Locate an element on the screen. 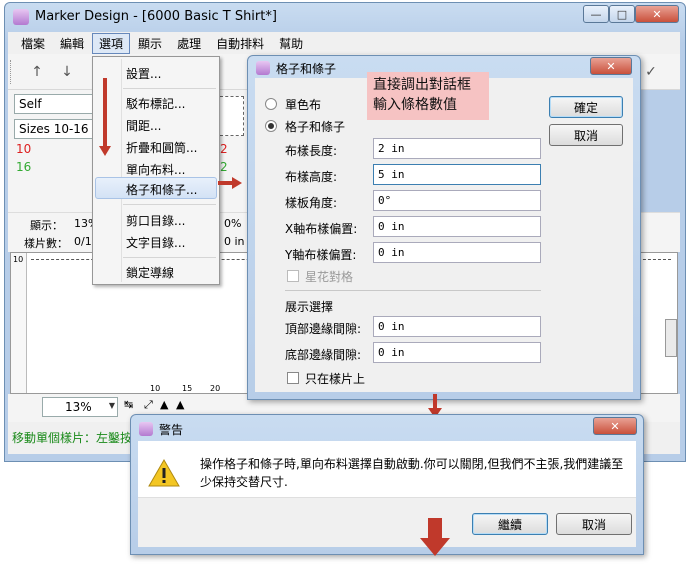 Image resolution: width=690 pixels, height=564 pixels. fabric-length-label: 布樣長度: is located at coordinates (311, 151).